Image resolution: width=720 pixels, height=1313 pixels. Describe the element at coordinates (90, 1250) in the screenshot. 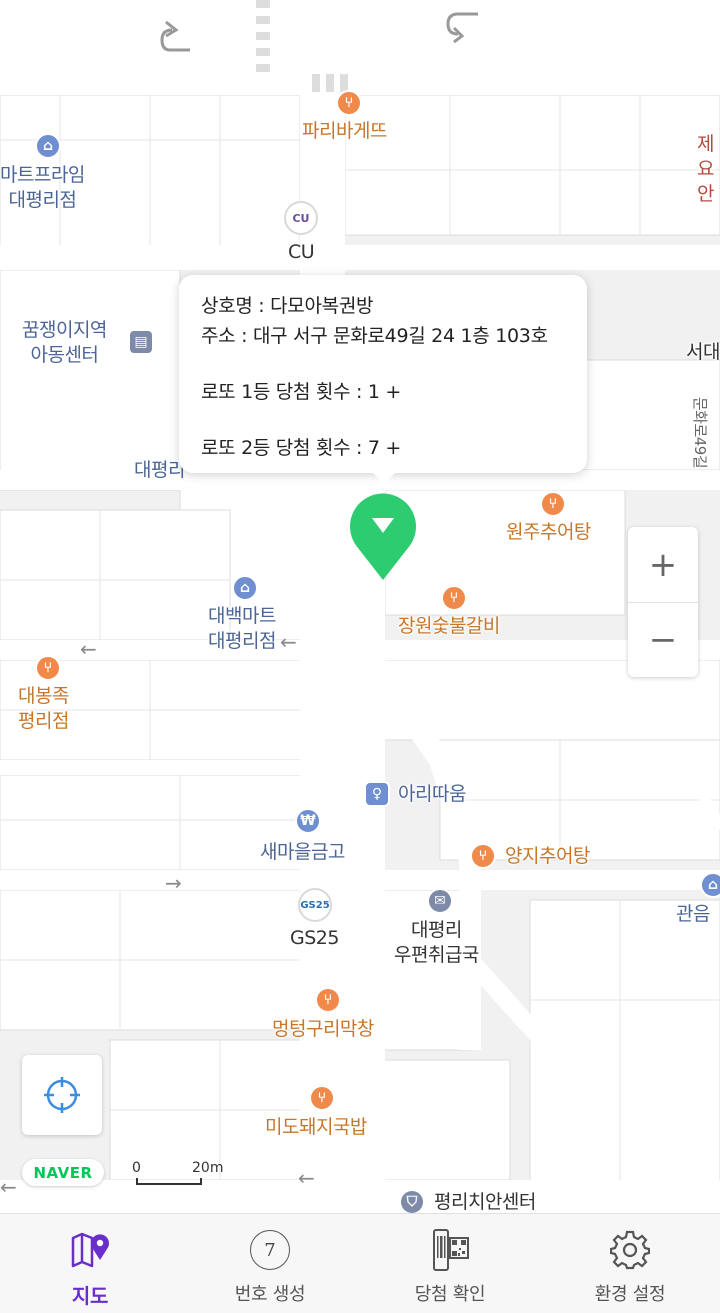

I see `map-pin-icon` at that location.